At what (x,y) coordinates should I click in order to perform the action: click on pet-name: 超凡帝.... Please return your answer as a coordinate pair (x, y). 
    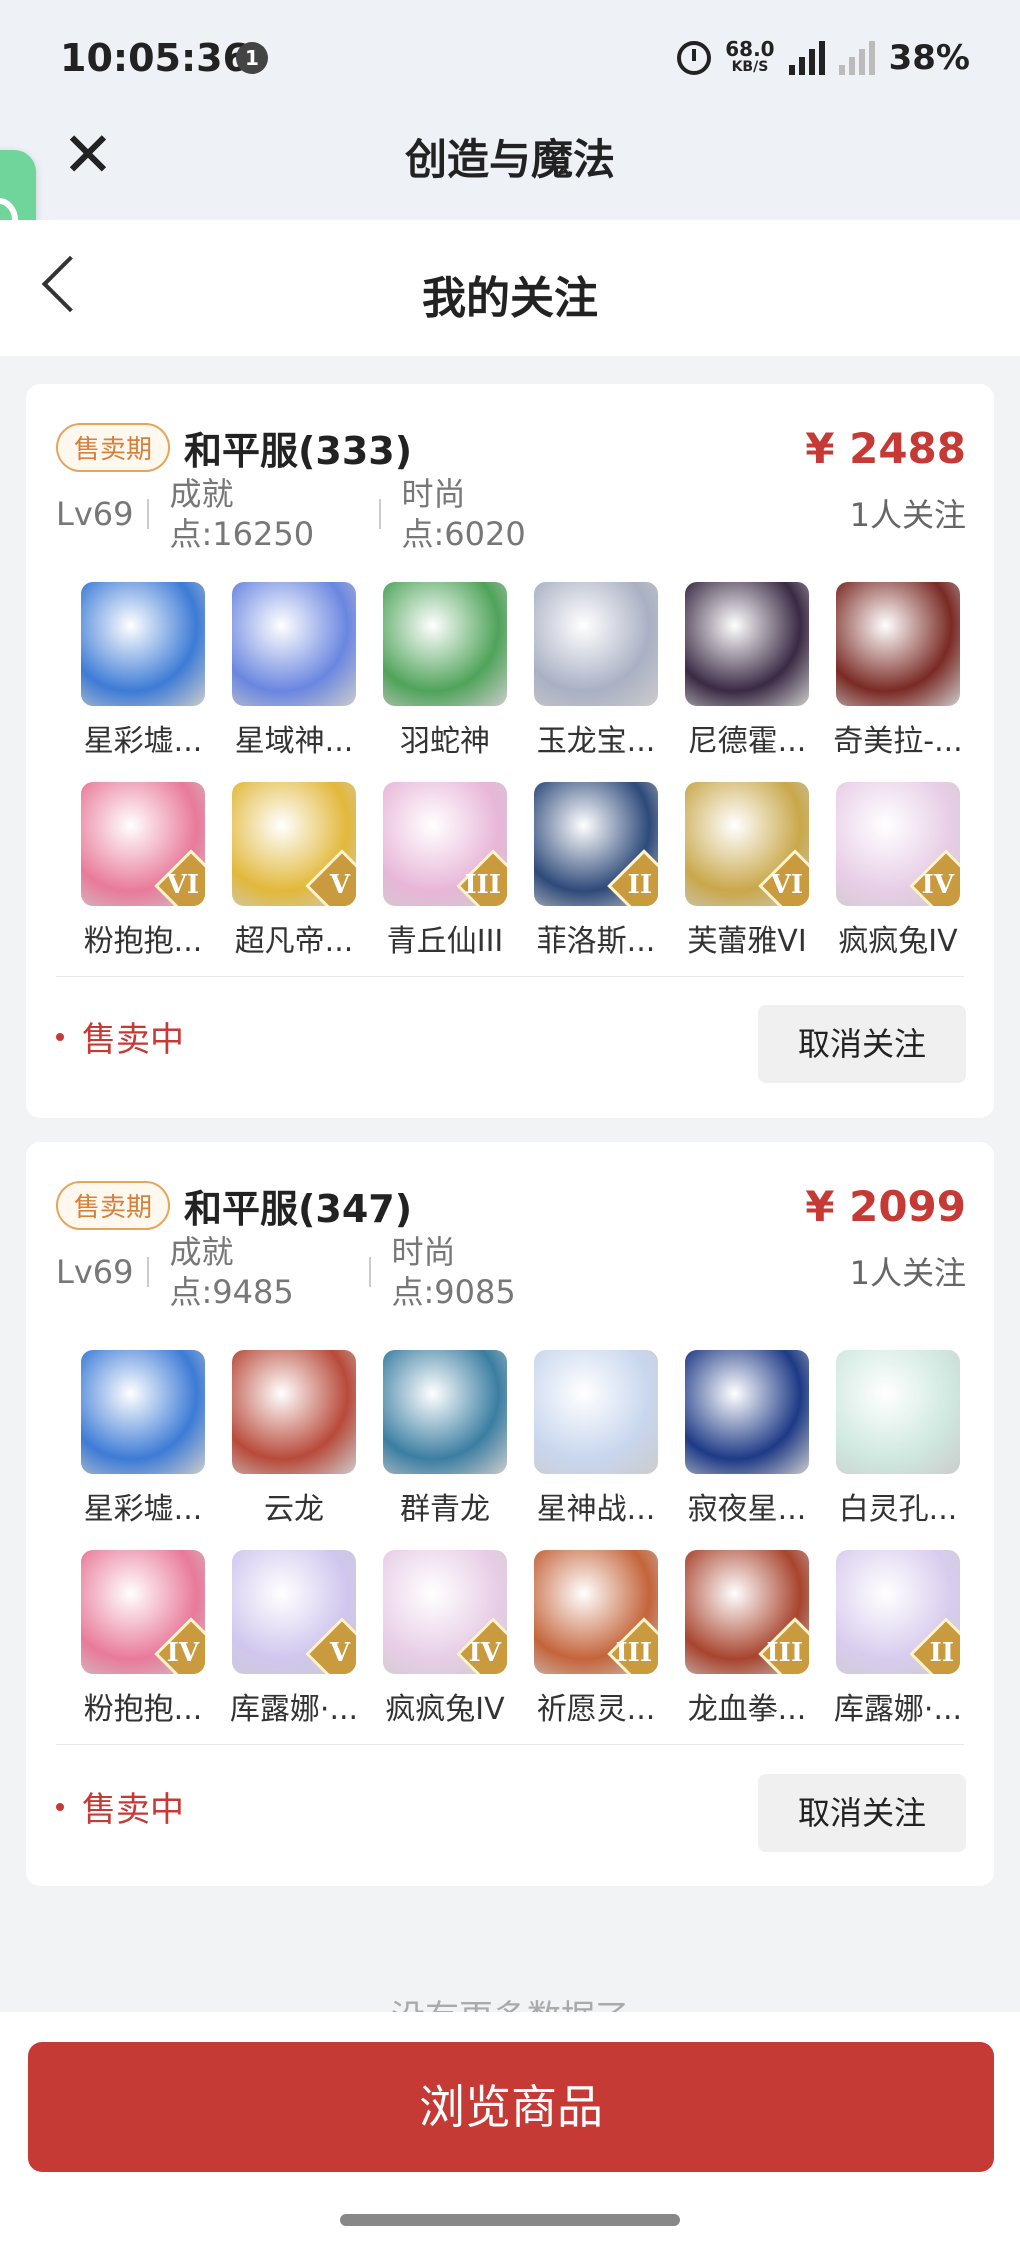
    Looking at the image, I should click on (294, 941).